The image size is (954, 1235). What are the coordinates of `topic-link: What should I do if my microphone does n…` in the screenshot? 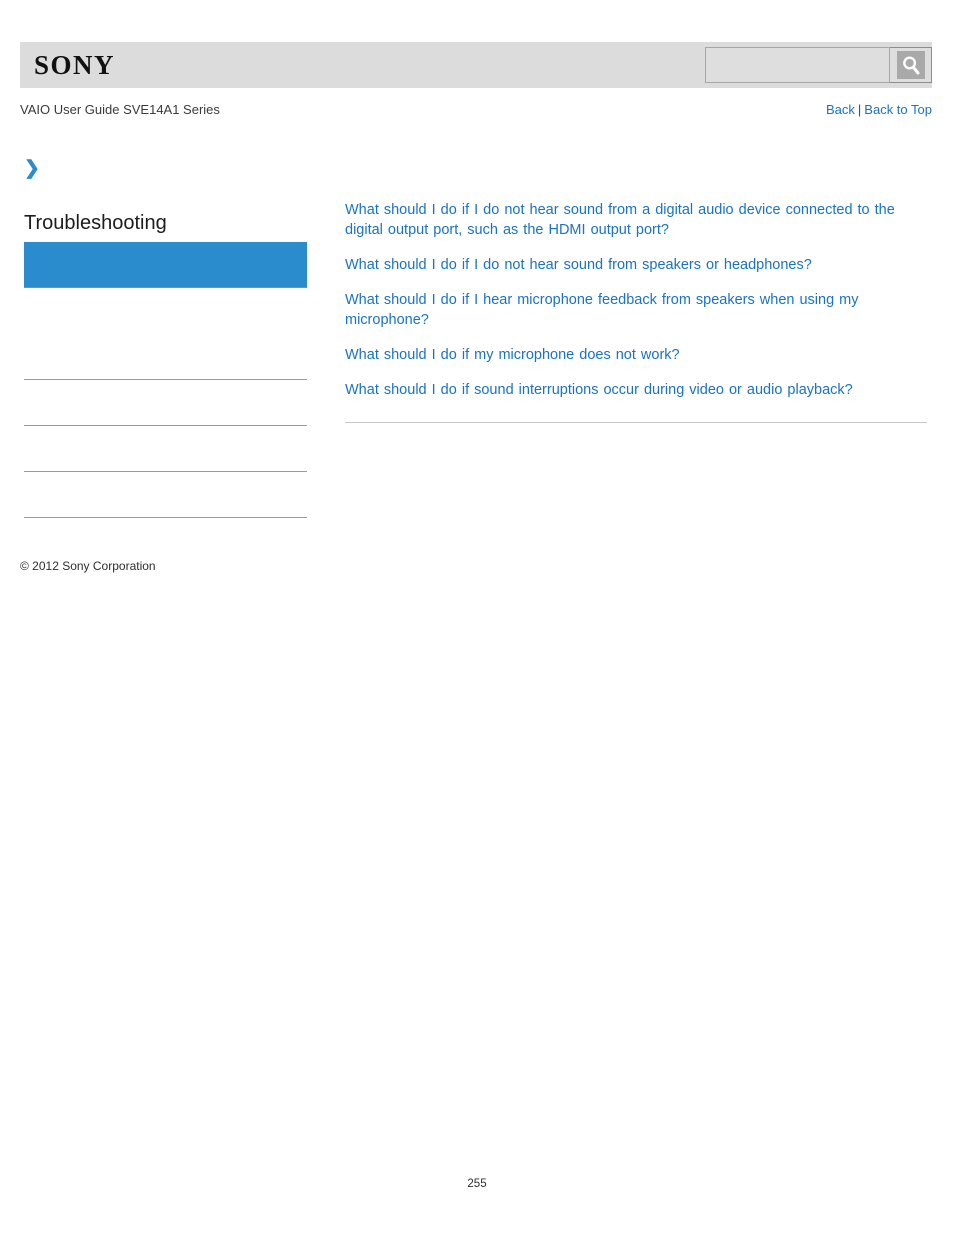 It's located at (636, 355).